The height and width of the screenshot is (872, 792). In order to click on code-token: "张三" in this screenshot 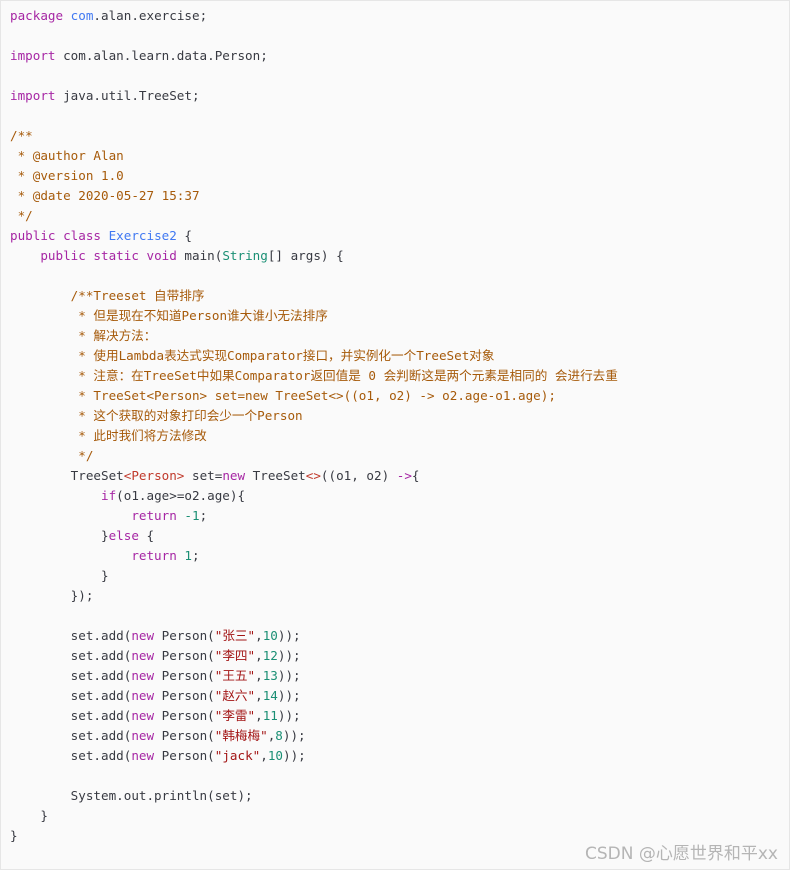, I will do `click(235, 635)`.